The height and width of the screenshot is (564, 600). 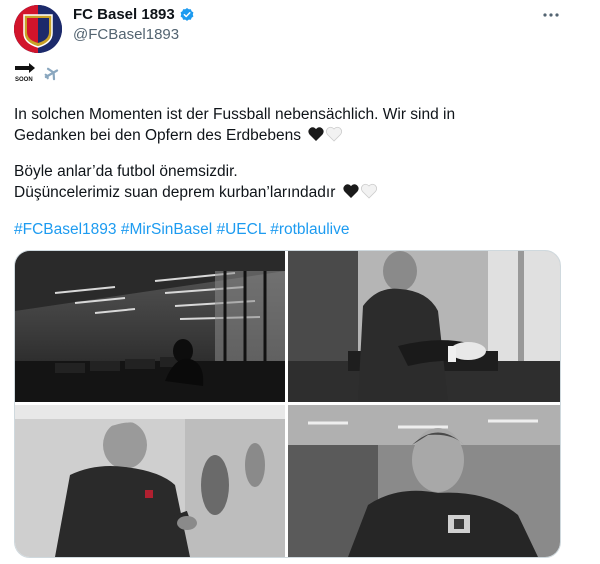 What do you see at coordinates (157, 135) in the screenshot?
I see `tweet-text-line: Gedanken bei den Opfern des Erdbebens` at bounding box center [157, 135].